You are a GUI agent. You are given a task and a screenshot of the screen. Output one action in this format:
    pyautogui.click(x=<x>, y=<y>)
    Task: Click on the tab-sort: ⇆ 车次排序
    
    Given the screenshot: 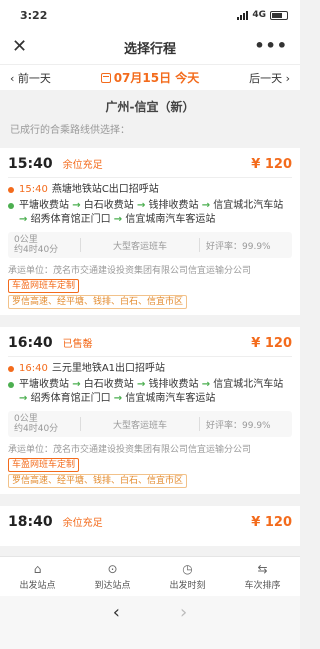 What is the action you would take?
    pyautogui.click(x=262, y=576)
    